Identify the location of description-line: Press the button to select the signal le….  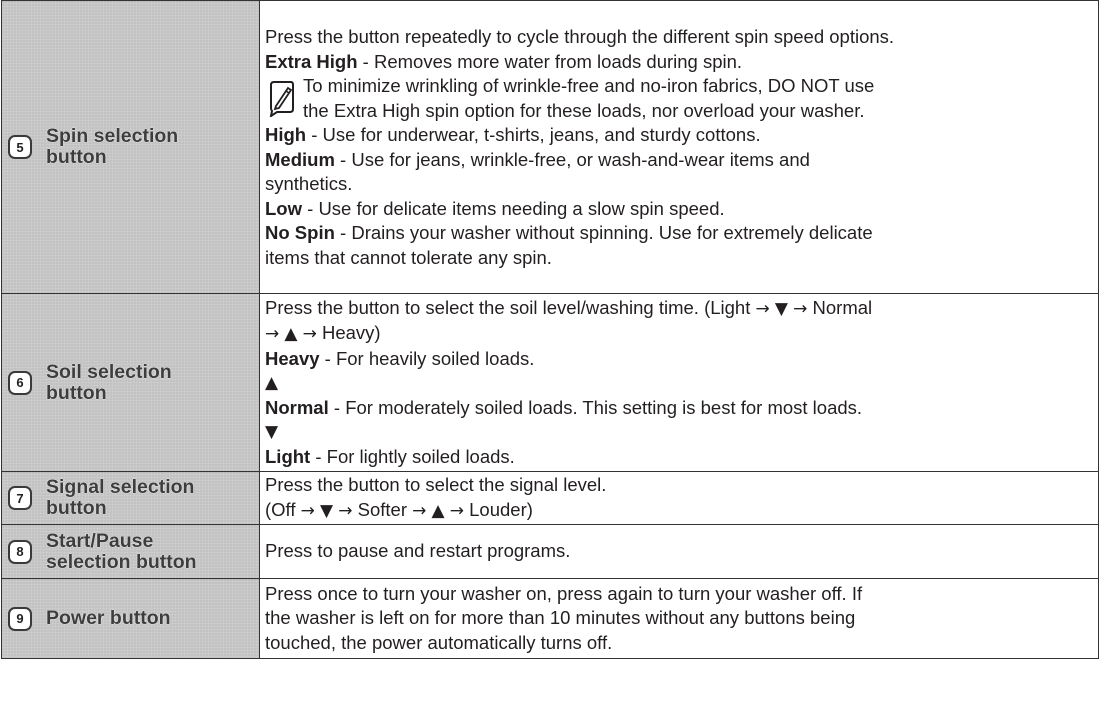
(436, 484).